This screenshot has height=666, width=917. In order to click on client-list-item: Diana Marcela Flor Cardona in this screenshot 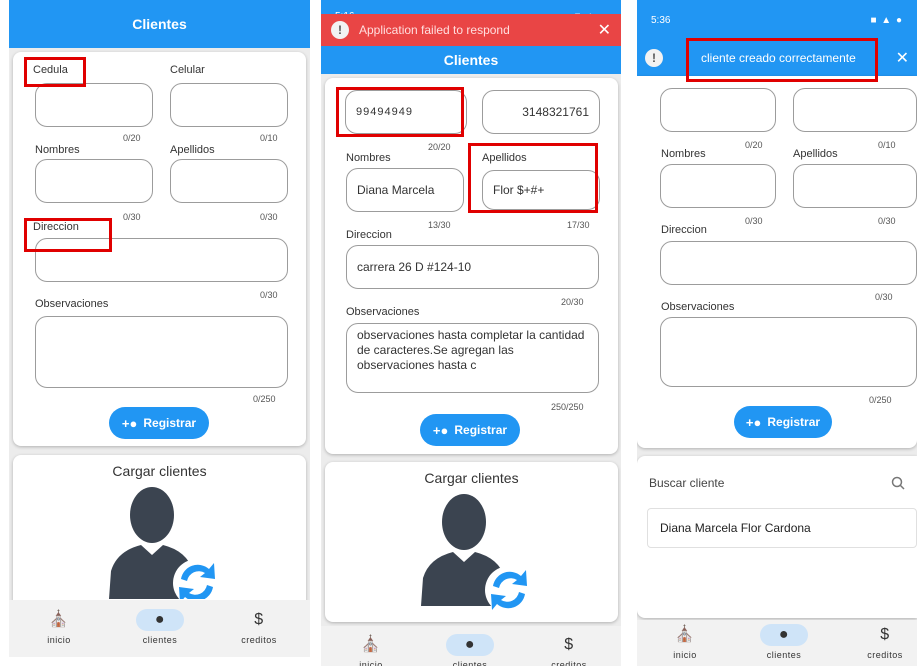, I will do `click(782, 528)`.